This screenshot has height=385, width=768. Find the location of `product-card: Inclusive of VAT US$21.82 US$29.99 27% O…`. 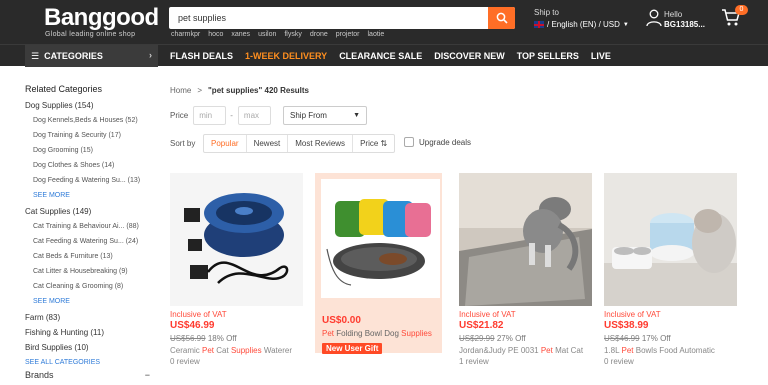

product-card: Inclusive of VAT US$21.82 US$29.99 27% O… is located at coordinates (525, 279).